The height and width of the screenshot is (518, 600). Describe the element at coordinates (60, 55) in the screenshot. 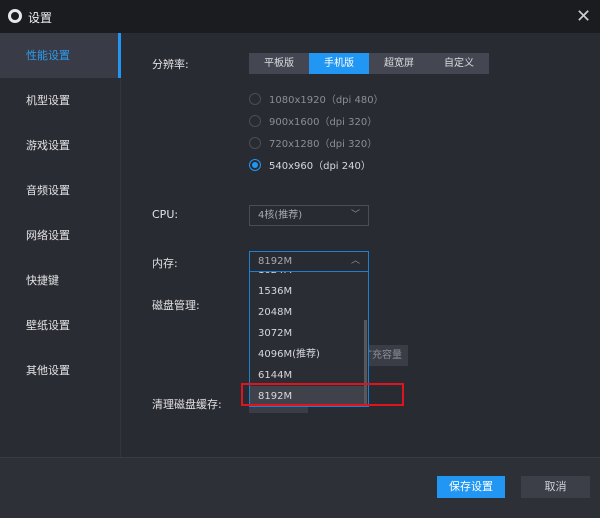

I see `sidebar-item-performance: 性能设置` at that location.